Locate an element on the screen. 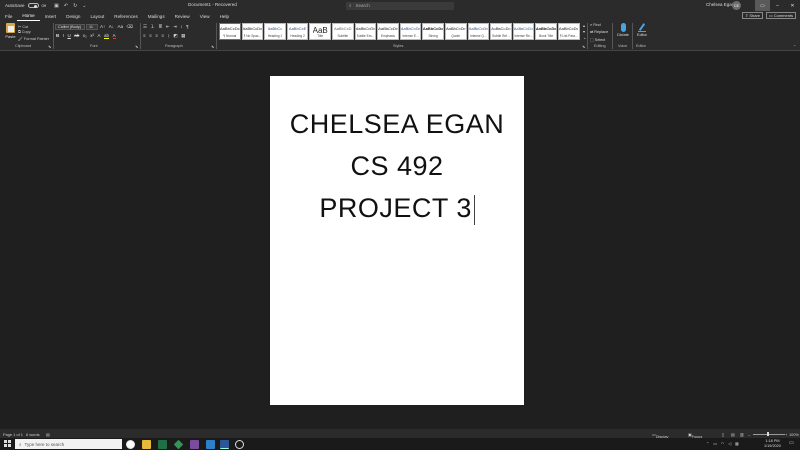  borders-icon: ▦ is located at coordinates (183, 36).